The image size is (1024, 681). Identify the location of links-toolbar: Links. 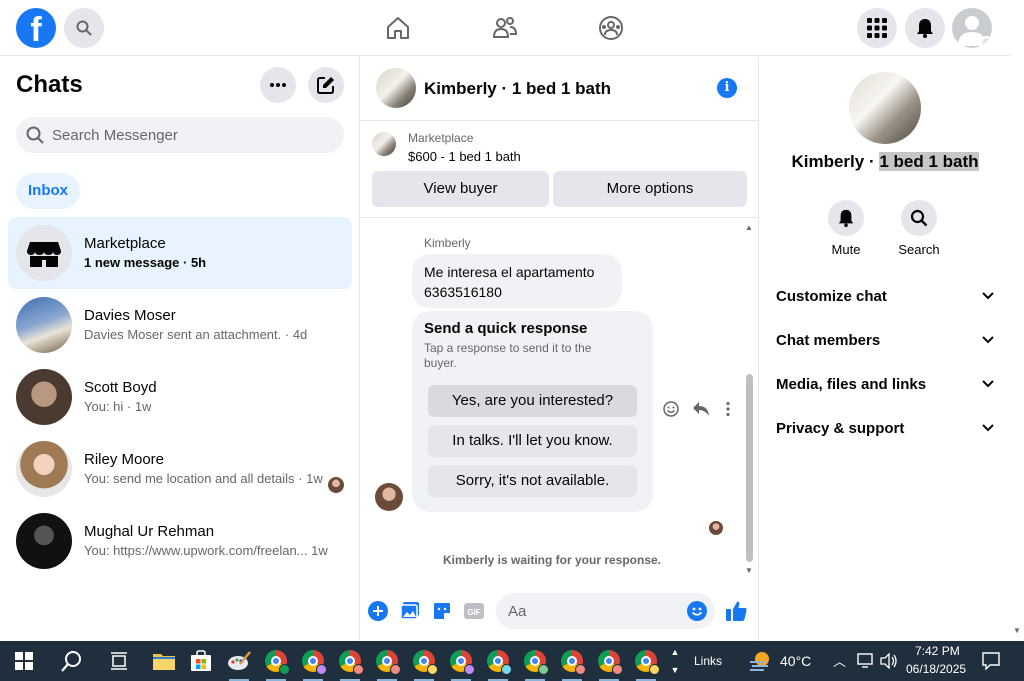
(708, 661).